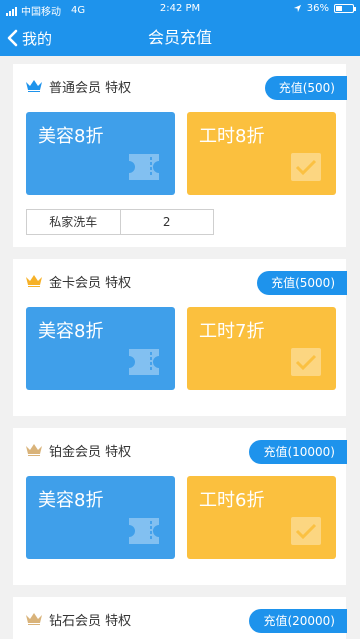 The width and height of the screenshot is (360, 639). Describe the element at coordinates (298, 621) in the screenshot. I see `recharge-button: 充值(20000)` at that location.